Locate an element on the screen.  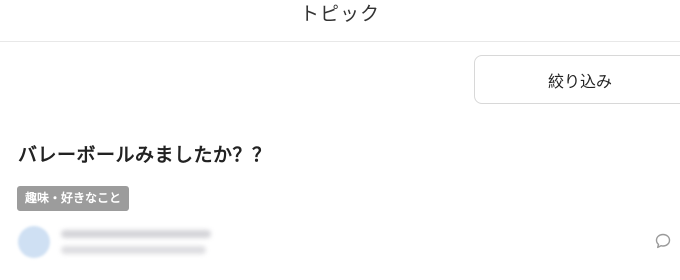
filter-button: 絞り込み is located at coordinates (577, 79).